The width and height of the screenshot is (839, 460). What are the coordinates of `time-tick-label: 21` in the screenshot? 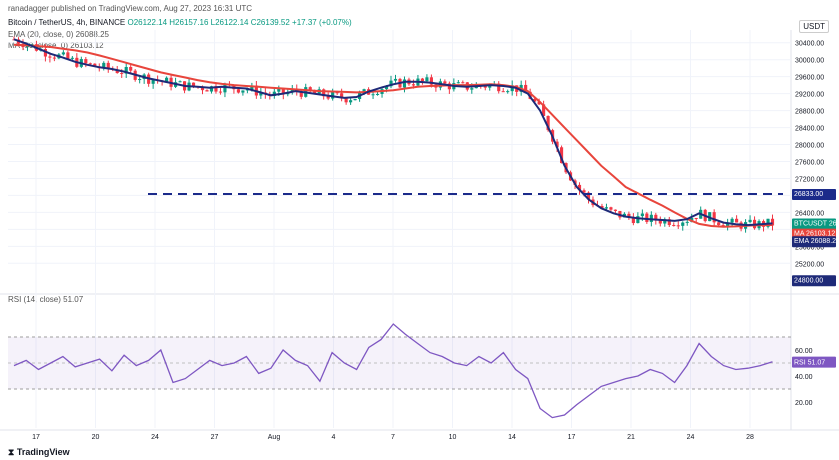 It's located at (631, 437).